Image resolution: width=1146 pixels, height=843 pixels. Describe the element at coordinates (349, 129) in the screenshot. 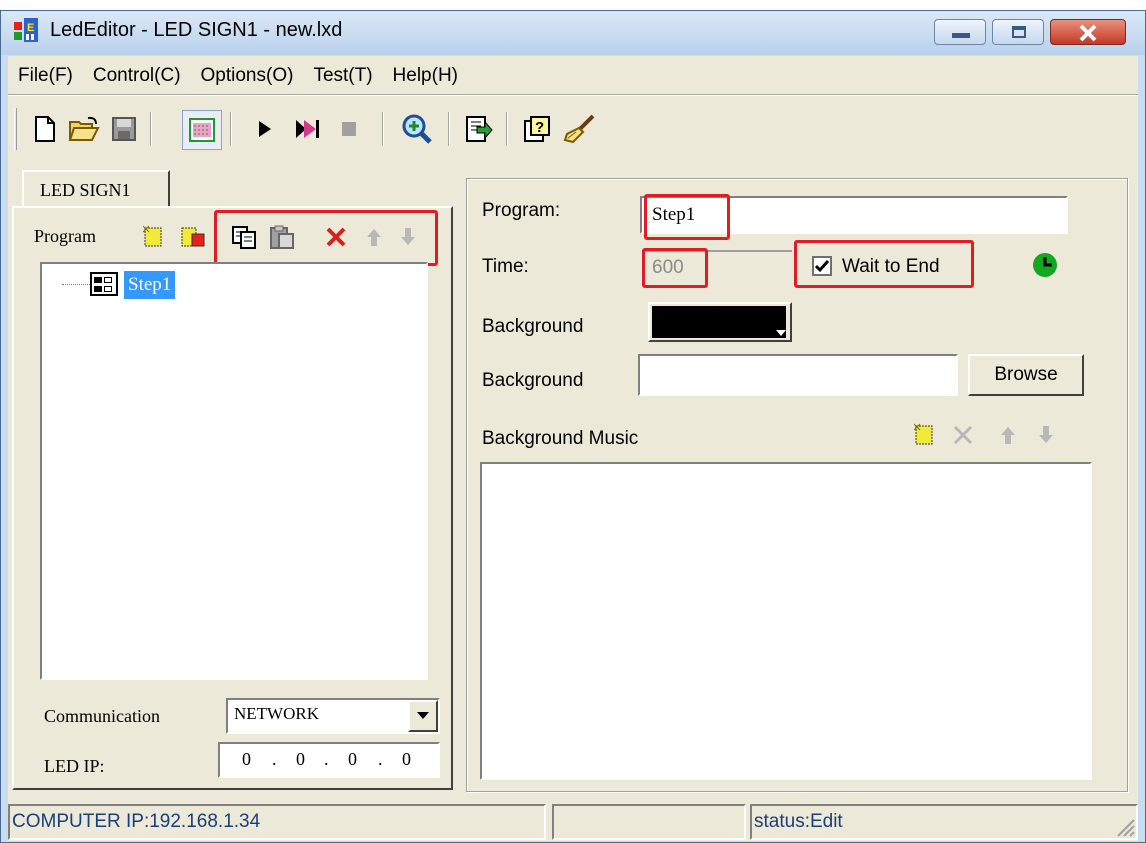

I see `stop-icon` at that location.